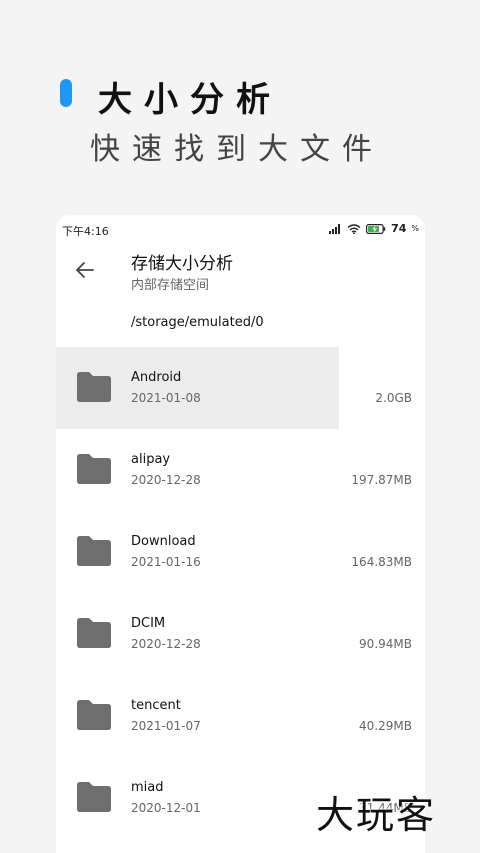 This screenshot has height=853, width=480. Describe the element at coordinates (170, 285) in the screenshot. I see `page-subtitle: 内部存储空间` at that location.